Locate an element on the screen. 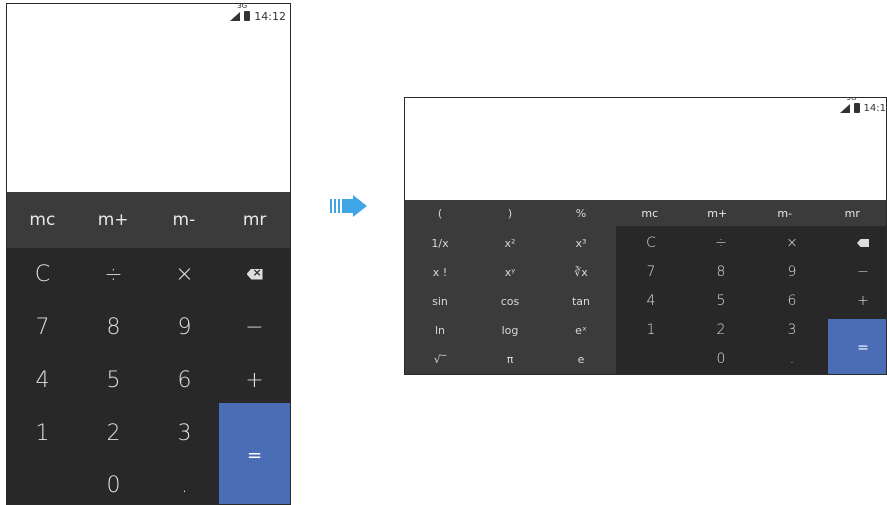 This screenshot has height=505, width=887. memory-row-landscape: mc m+ m- mr is located at coordinates (751, 213).